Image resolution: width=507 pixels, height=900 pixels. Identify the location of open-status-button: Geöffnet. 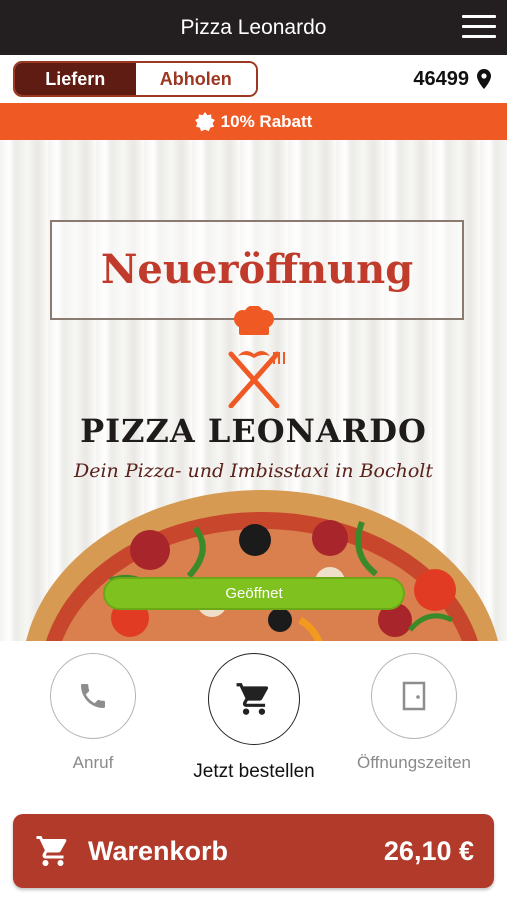
(254, 593).